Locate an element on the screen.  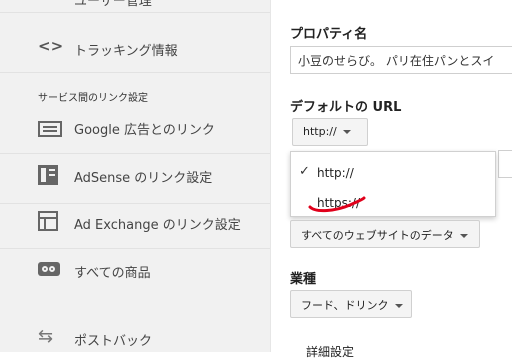
property-name-input: 小豆のせらび。 パリ在住パンとスイ is located at coordinates (401, 60).